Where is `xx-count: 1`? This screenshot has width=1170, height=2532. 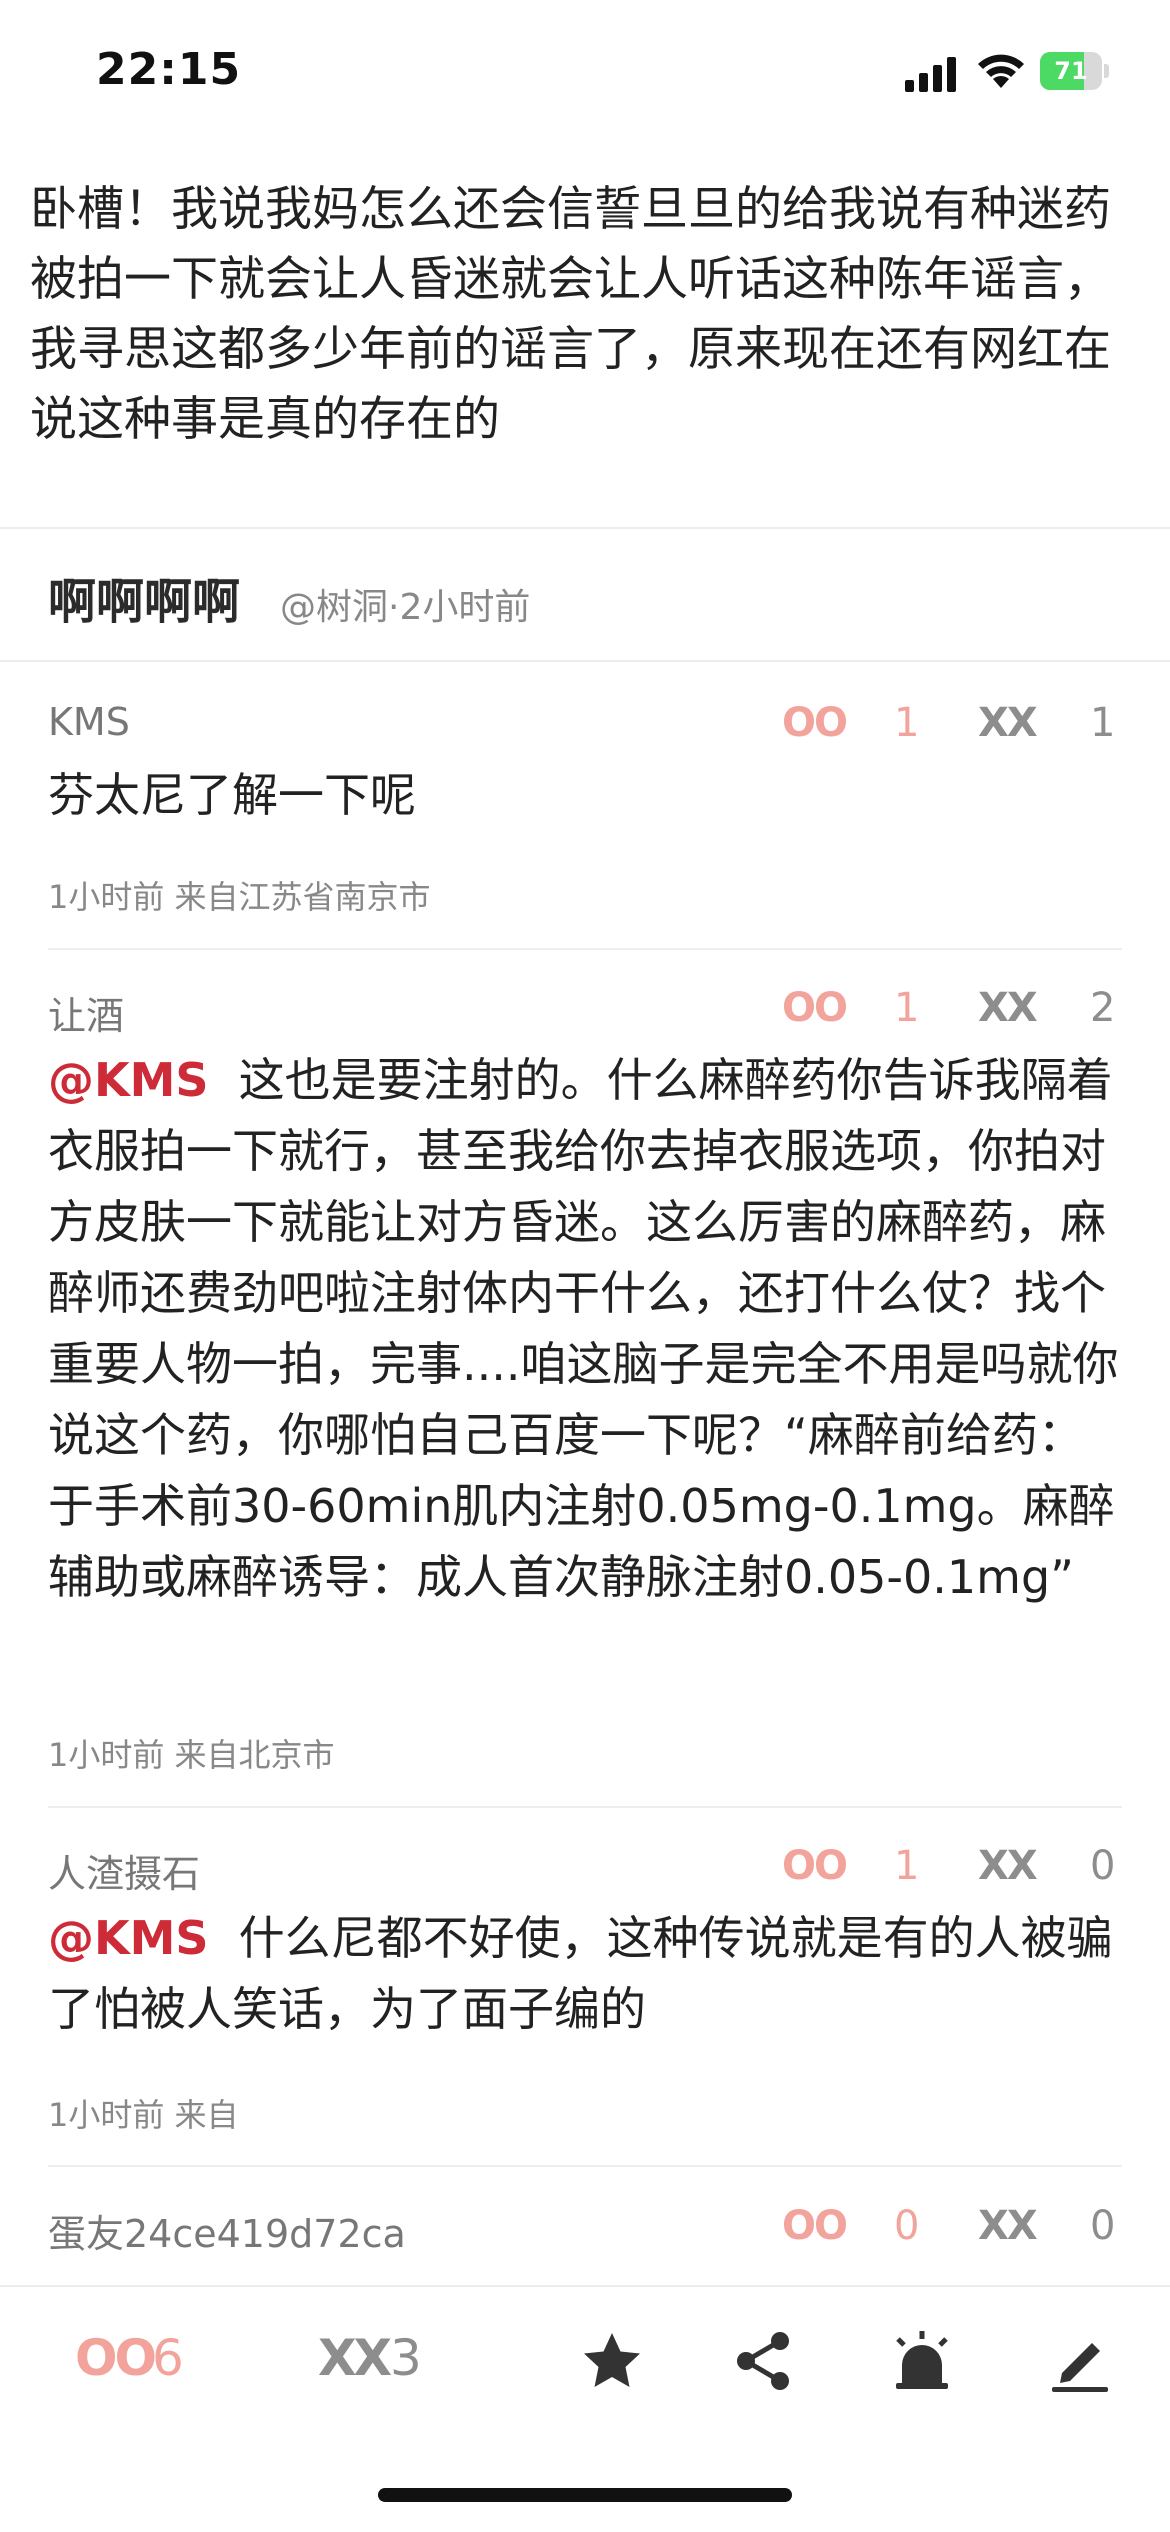 xx-count: 1 is located at coordinates (1103, 723).